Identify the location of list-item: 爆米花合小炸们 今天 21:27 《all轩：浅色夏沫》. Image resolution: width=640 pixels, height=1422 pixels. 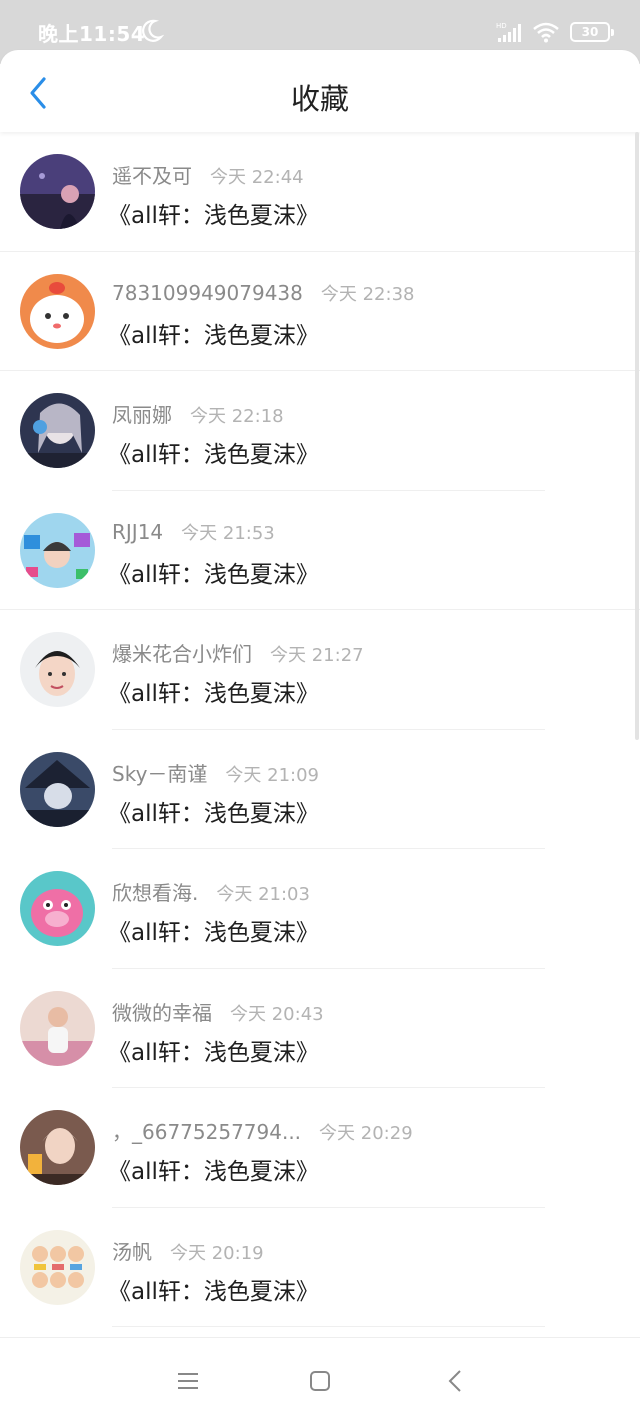
(320, 670).